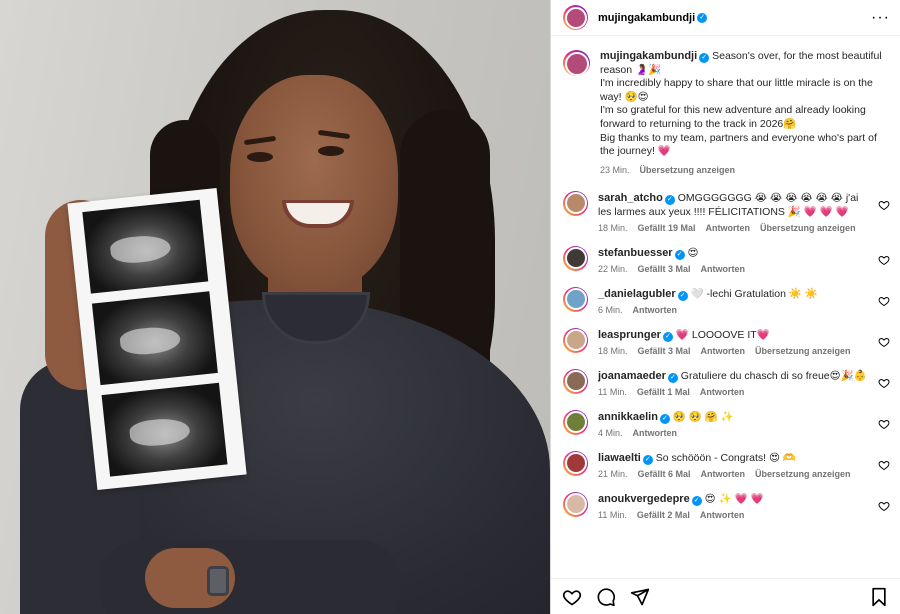 The width and height of the screenshot is (900, 614). I want to click on comment-time: 21 Min., so click(613, 474).